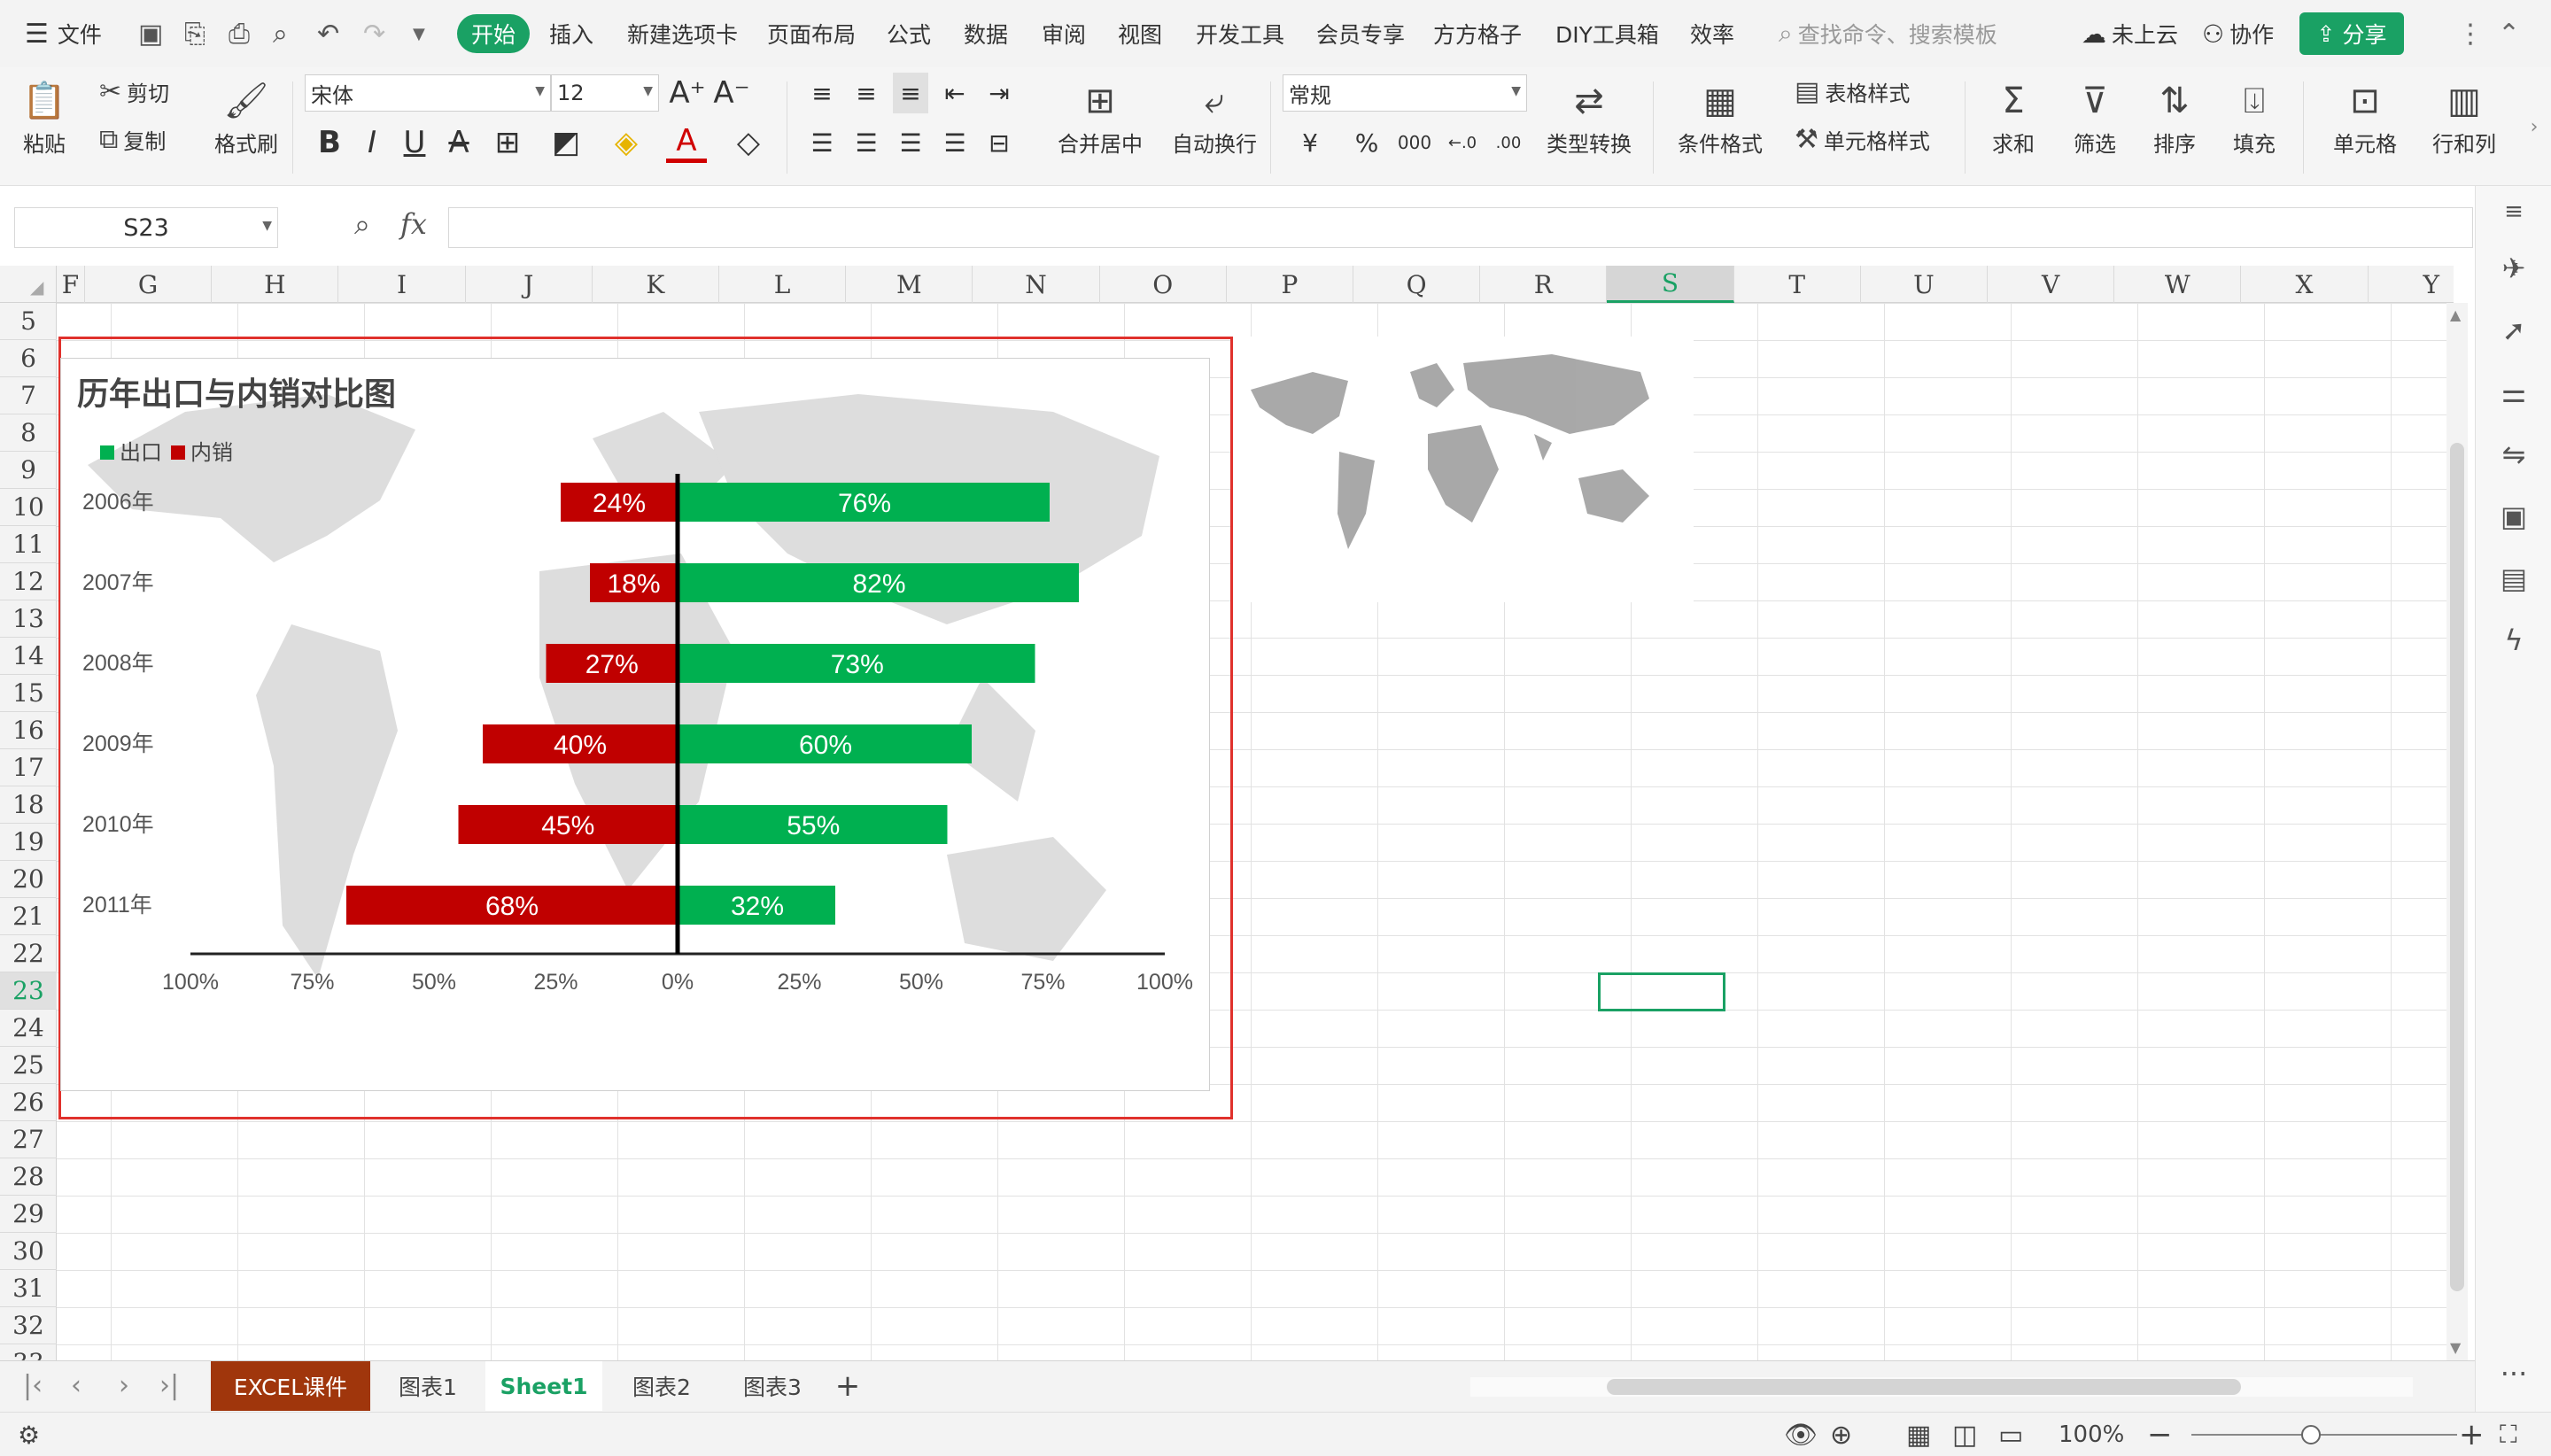 The image size is (2551, 1456). What do you see at coordinates (149, 284) in the screenshot?
I see `column-header-g: G` at bounding box center [149, 284].